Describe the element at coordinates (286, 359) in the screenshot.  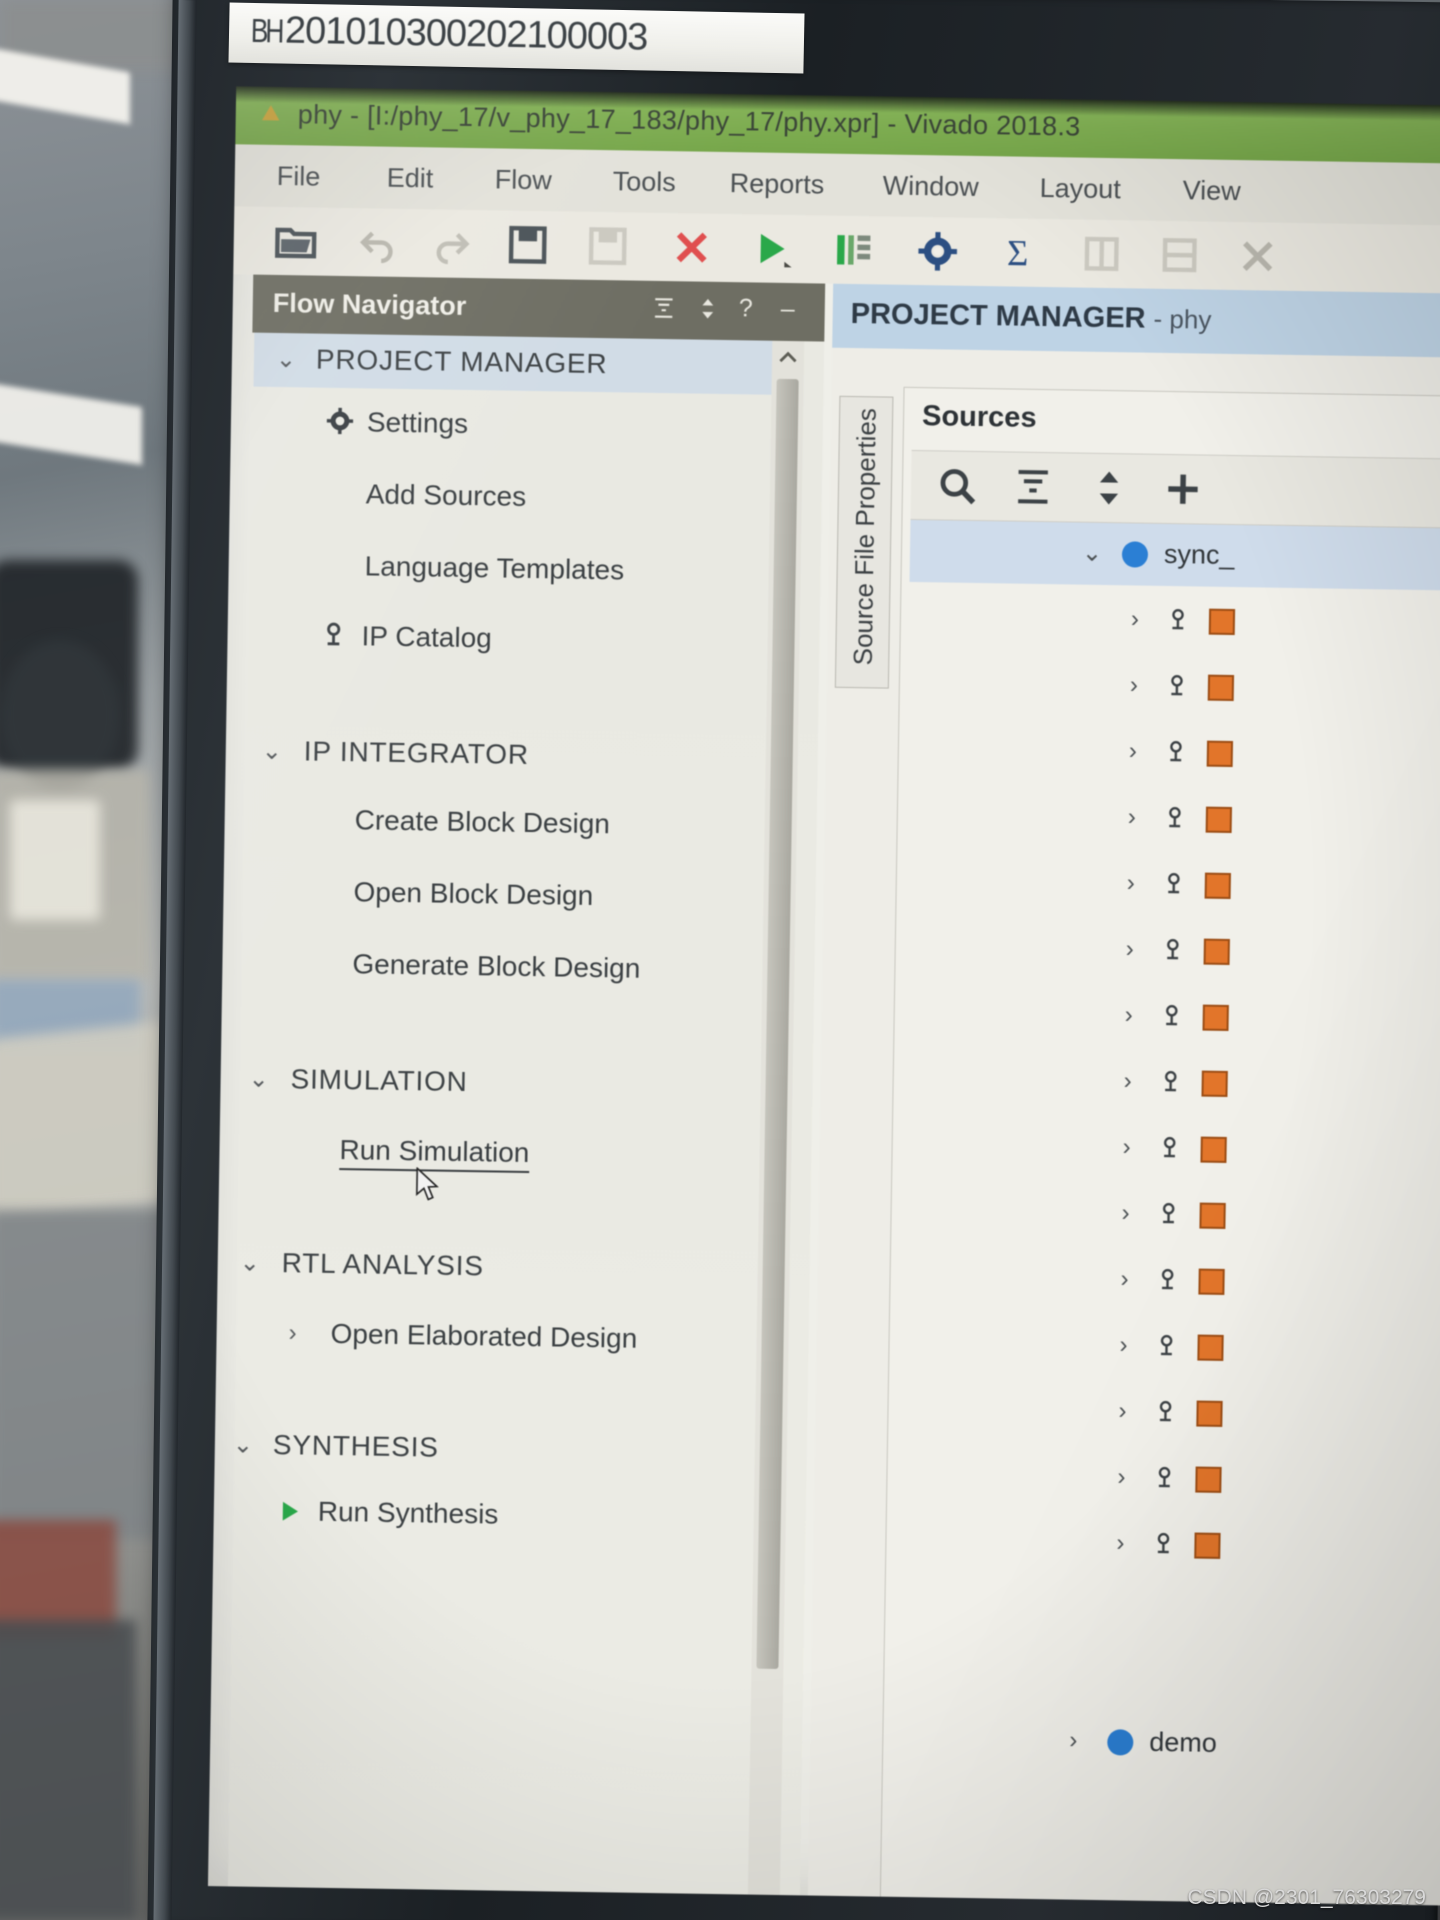
I see `chevron-down-icon-project-manager: ⌄` at that location.